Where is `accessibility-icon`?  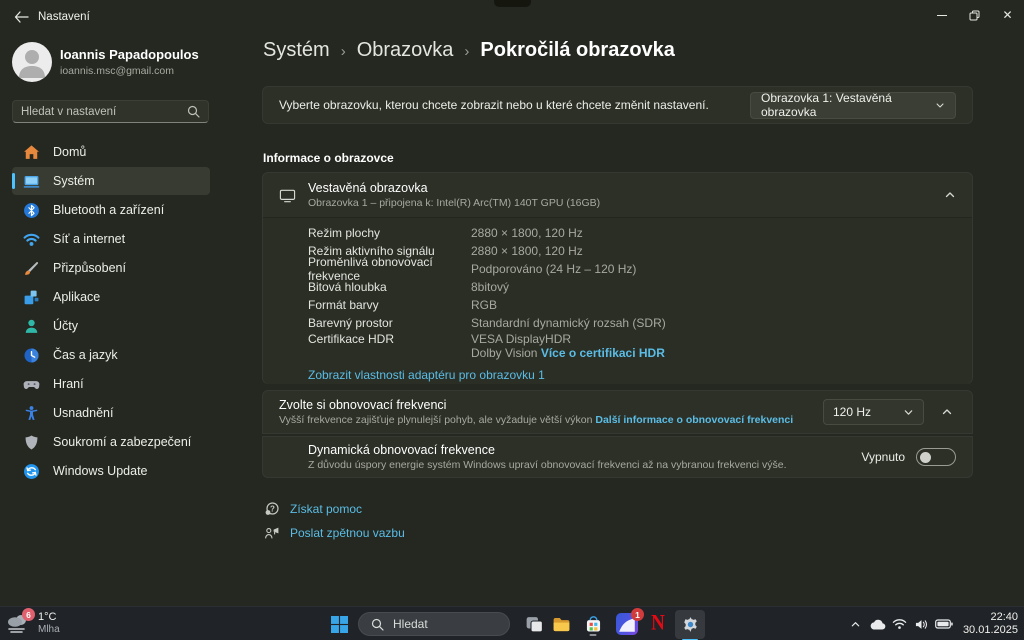
accessibility-icon is located at coordinates (31, 413).